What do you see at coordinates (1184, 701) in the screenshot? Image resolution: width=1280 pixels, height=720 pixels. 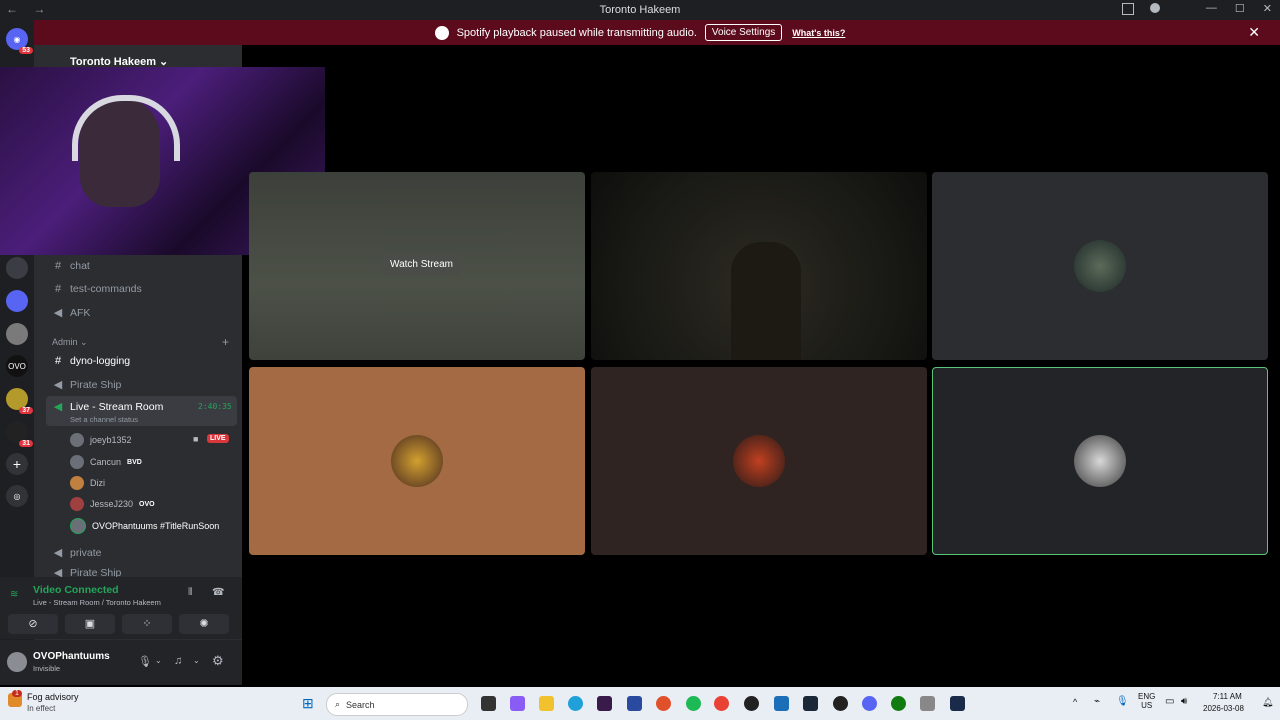 I see `volume-icon: 🔊︎` at bounding box center [1184, 701].